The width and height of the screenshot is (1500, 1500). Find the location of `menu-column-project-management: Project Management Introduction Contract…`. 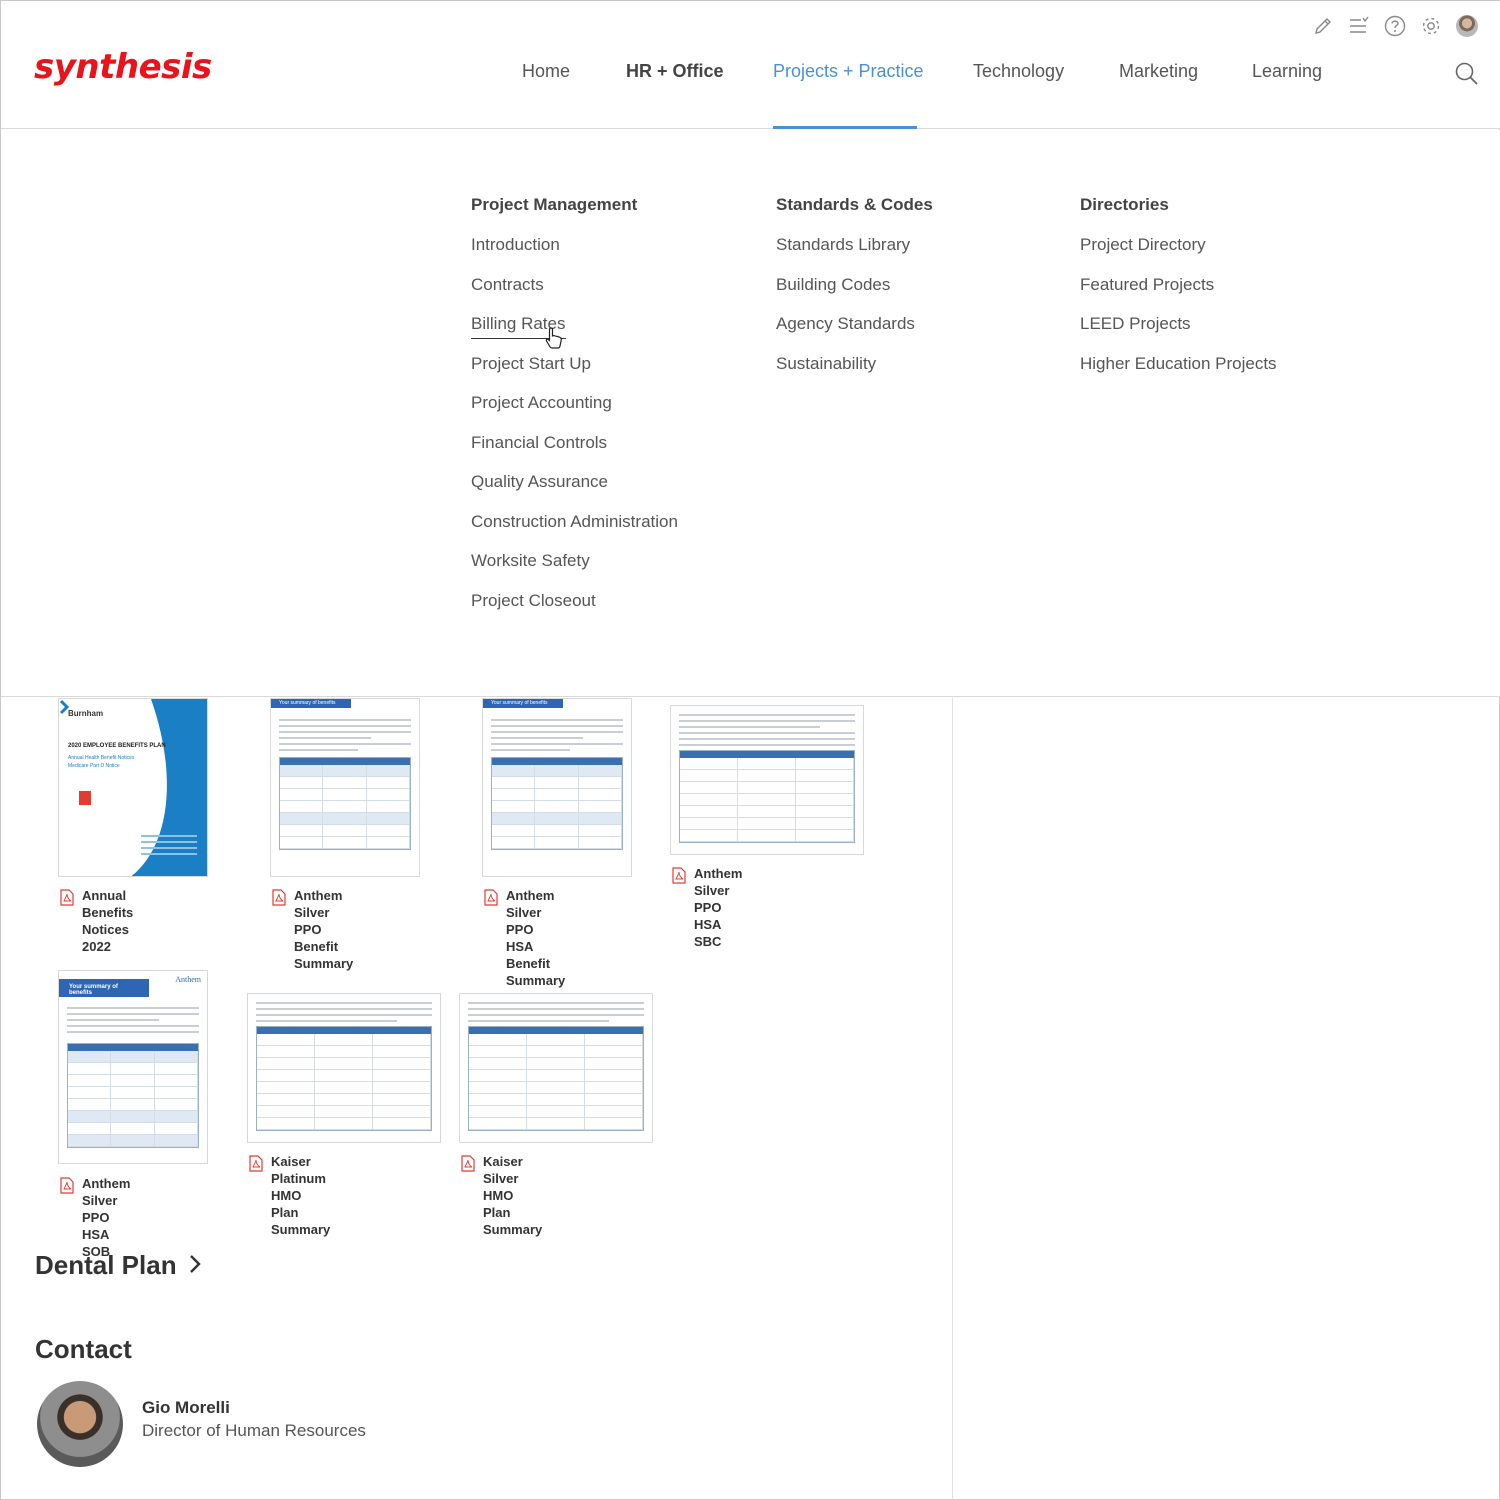

menu-column-project-management: Project Management Introduction Contract… is located at coordinates (574, 412).